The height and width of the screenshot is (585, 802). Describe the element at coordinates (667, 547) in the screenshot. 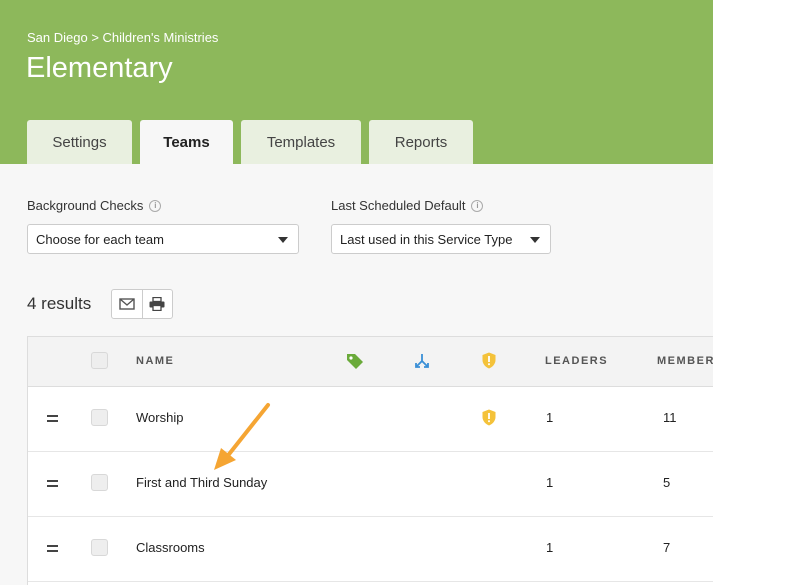

I see `team-members: 7` at that location.